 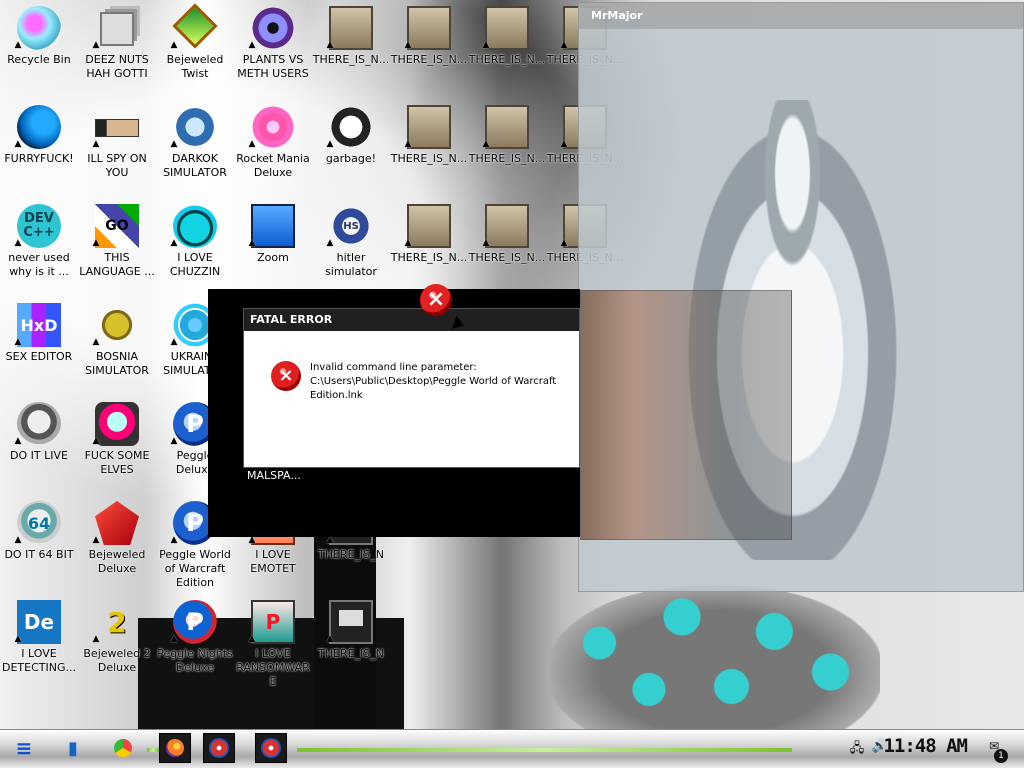 What do you see at coordinates (117, 49) in the screenshot?
I see `desktop-icon: ▲ DEEZ NUTS HAH GOTTI` at bounding box center [117, 49].